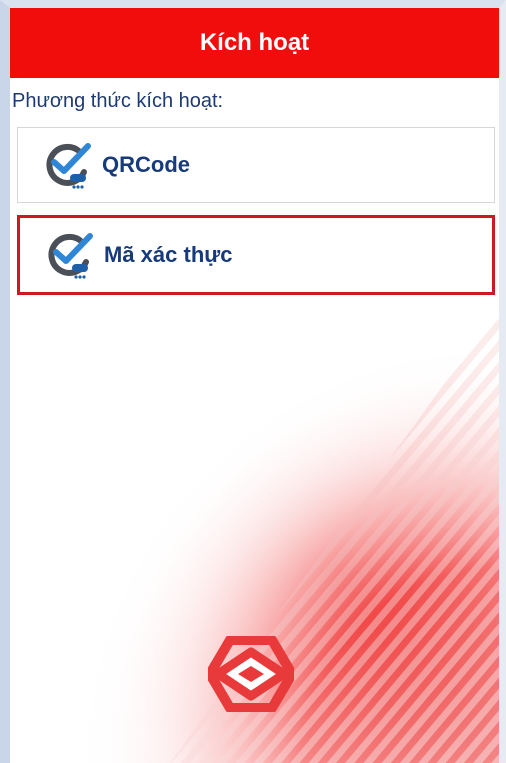  Describe the element at coordinates (118, 101) in the screenshot. I see `activation-method-label: Phương thức kích hoạt:` at that location.